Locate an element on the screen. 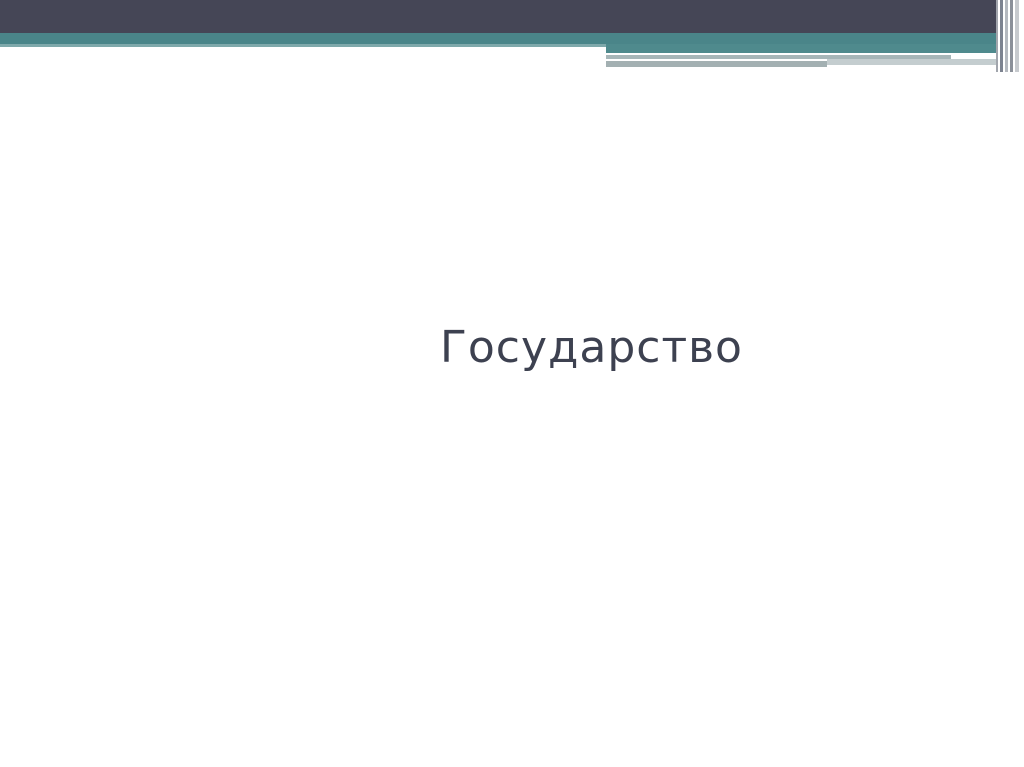  slide-title: Государство is located at coordinates (591, 347).